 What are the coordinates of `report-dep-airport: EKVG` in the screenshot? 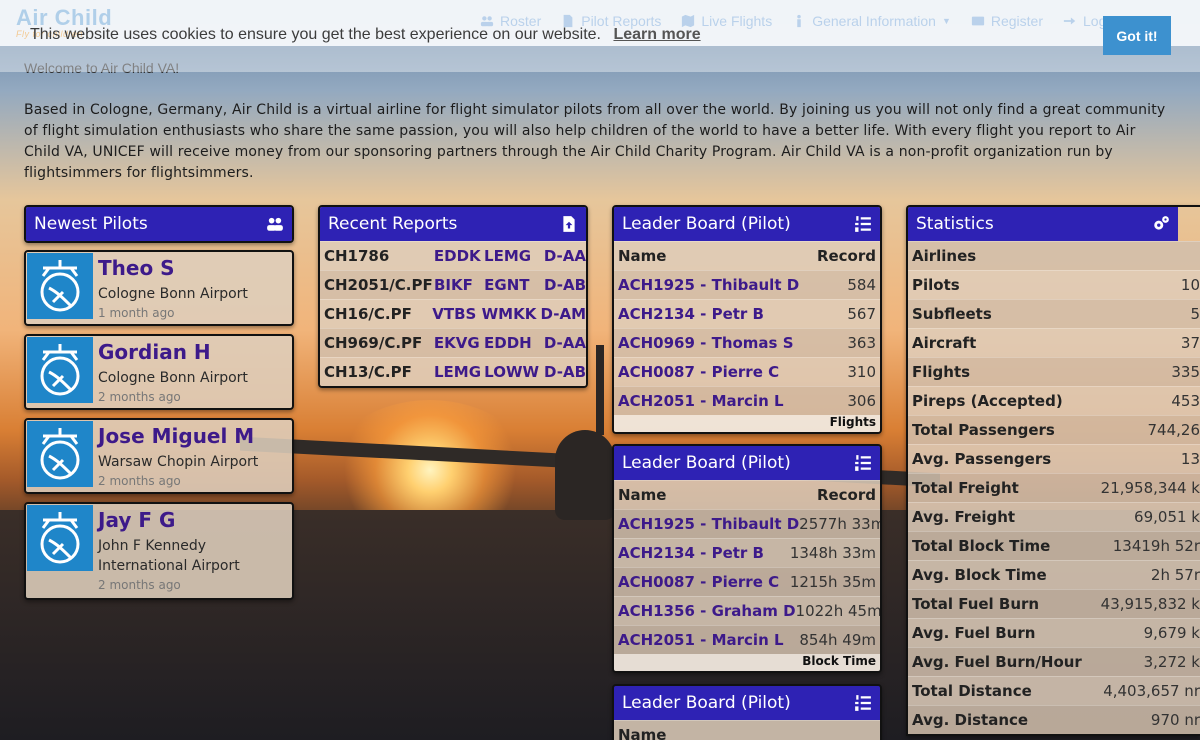 It's located at (459, 343).